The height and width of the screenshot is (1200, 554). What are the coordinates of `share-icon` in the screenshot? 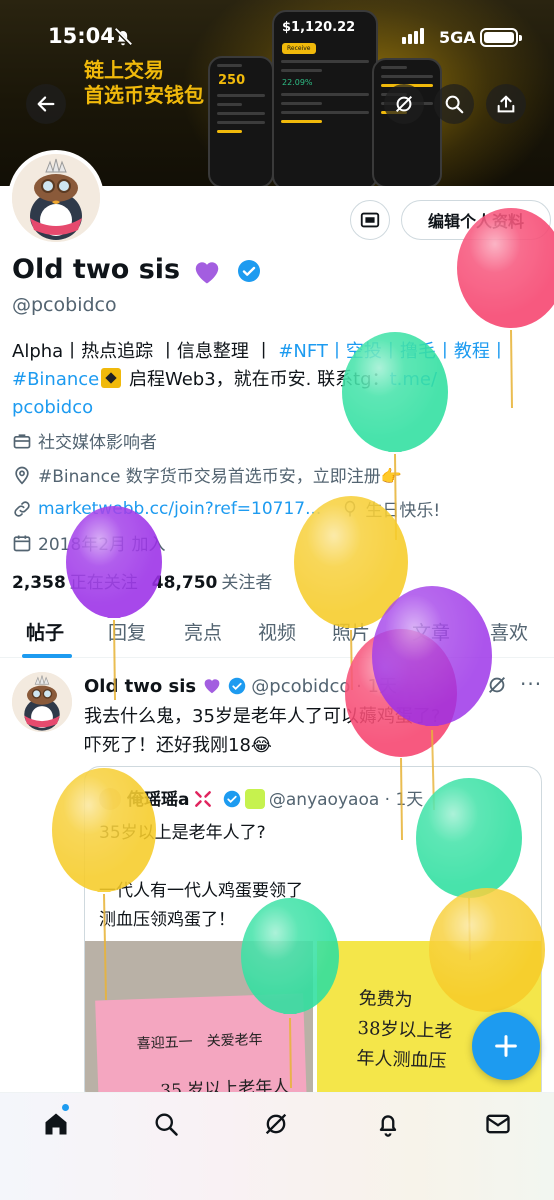 It's located at (506, 104).